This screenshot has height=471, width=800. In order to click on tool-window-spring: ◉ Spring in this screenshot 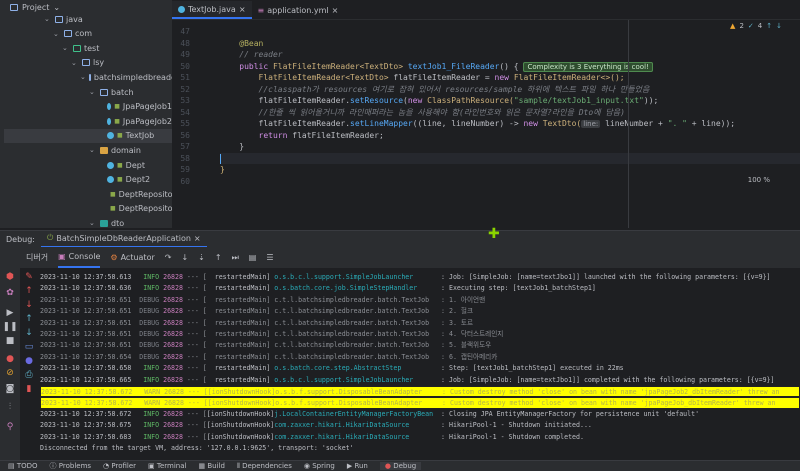, I will do `click(319, 466)`.